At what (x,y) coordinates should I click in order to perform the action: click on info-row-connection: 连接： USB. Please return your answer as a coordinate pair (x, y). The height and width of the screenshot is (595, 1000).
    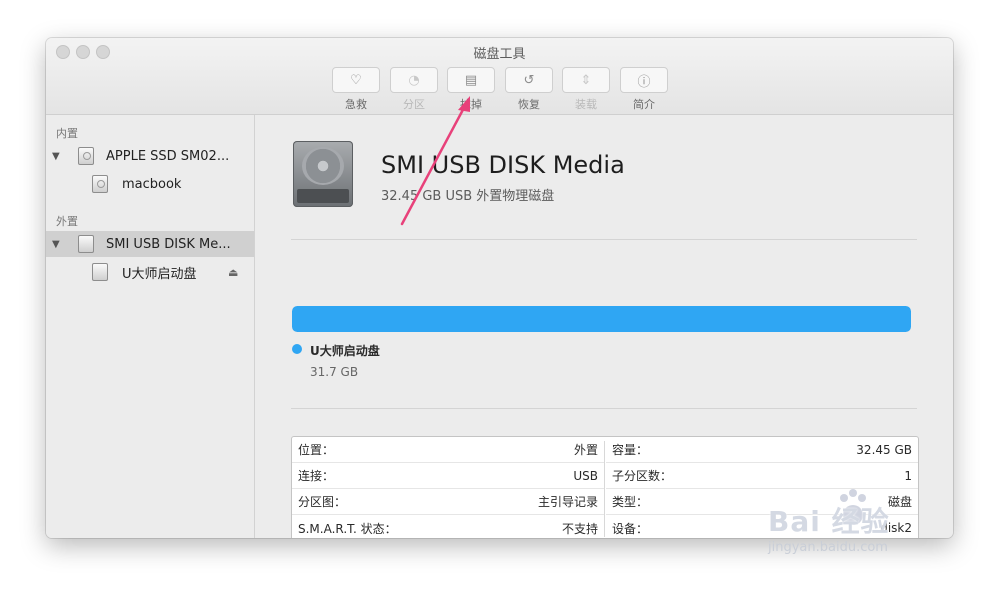
    Looking at the image, I should click on (448, 476).